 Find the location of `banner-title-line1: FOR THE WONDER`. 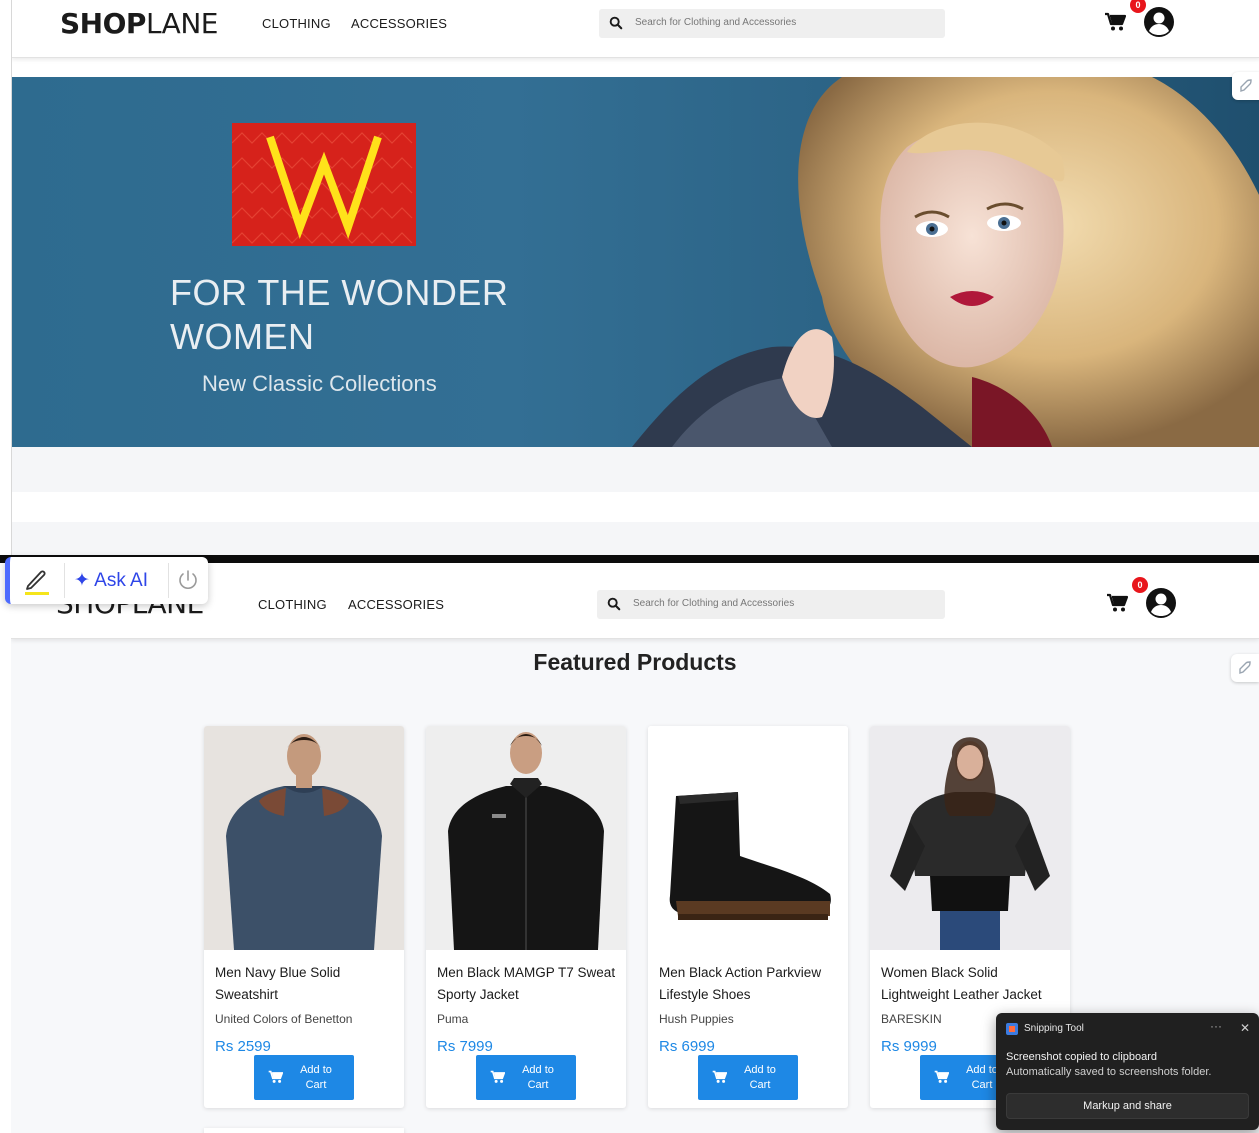

banner-title-line1: FOR THE WONDER is located at coordinates (339, 292).